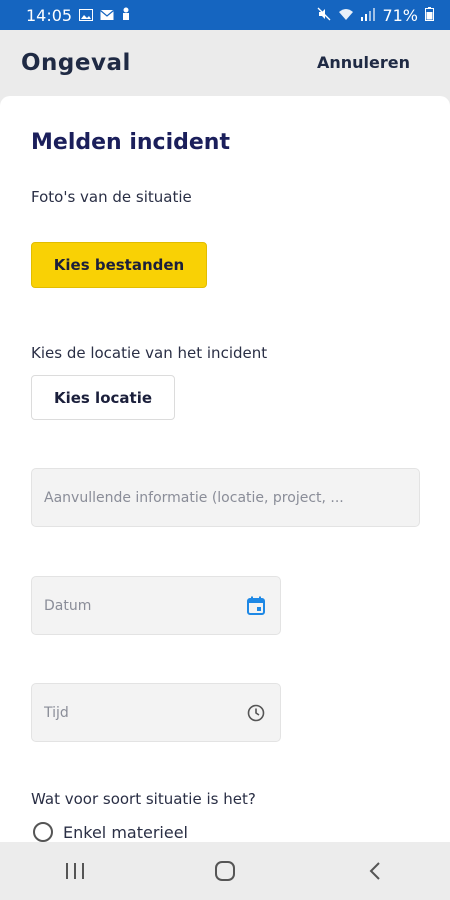 The height and width of the screenshot is (900, 450). What do you see at coordinates (75, 871) in the screenshot?
I see `recent-apps-button` at bounding box center [75, 871].